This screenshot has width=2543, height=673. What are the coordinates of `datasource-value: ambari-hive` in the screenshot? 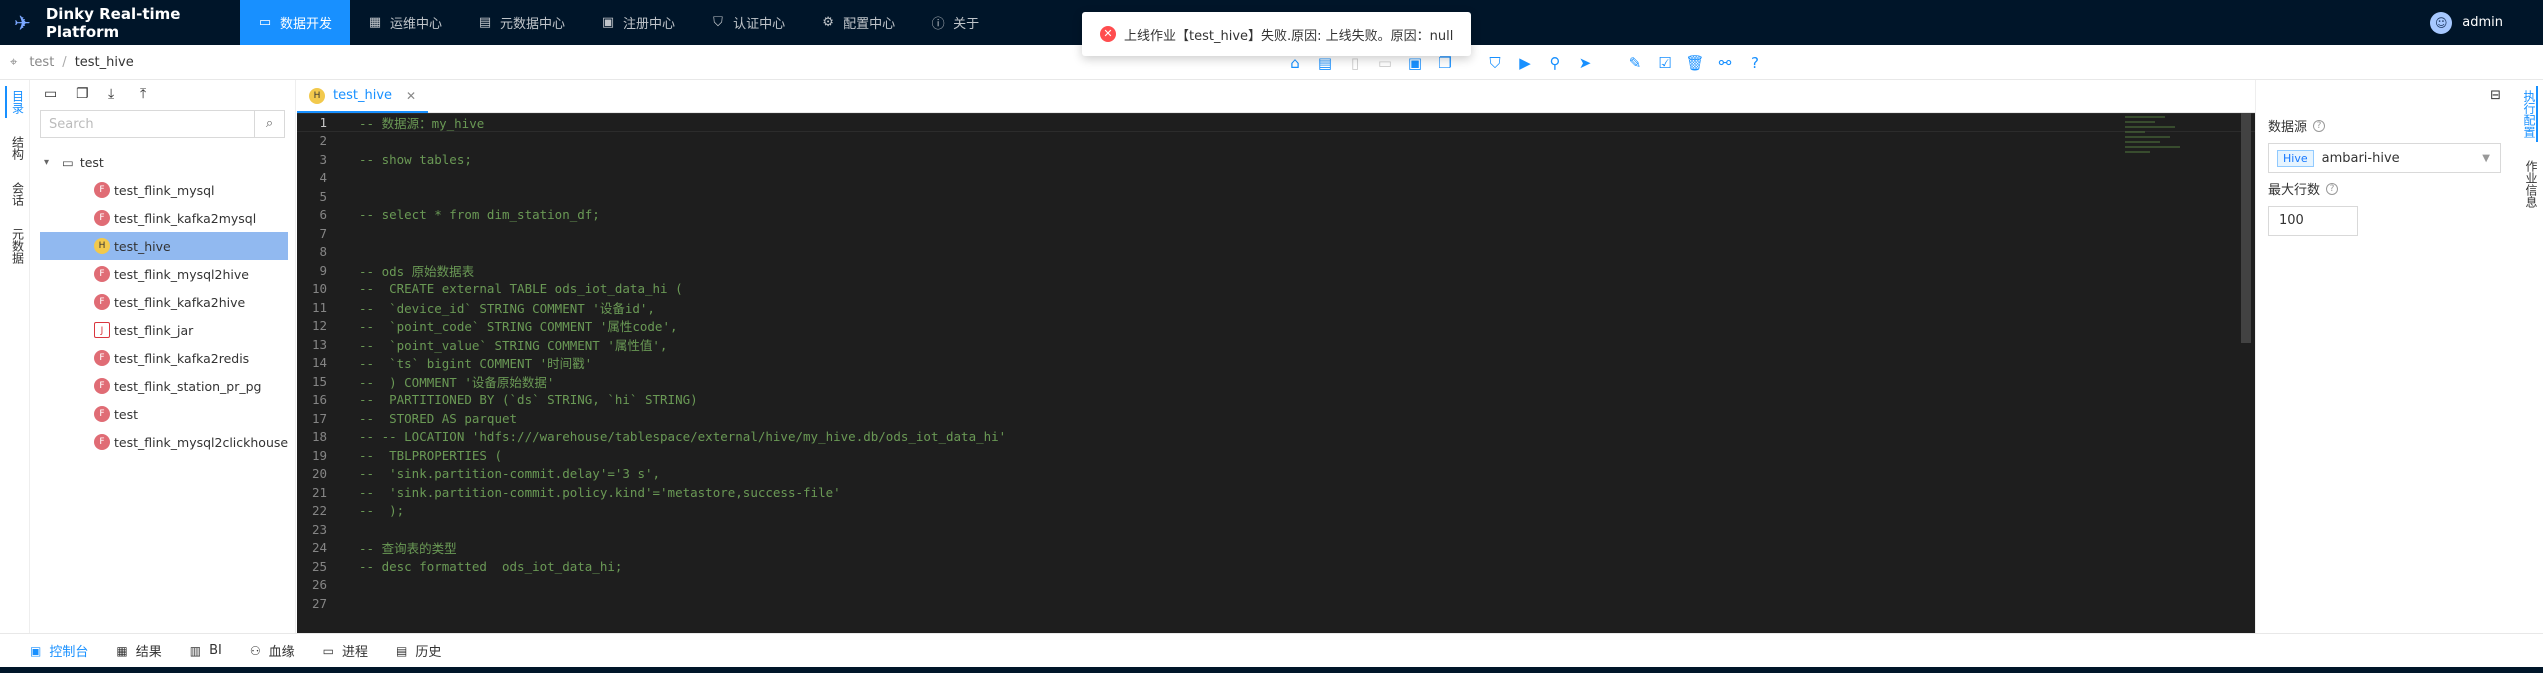 It's located at (2360, 158).